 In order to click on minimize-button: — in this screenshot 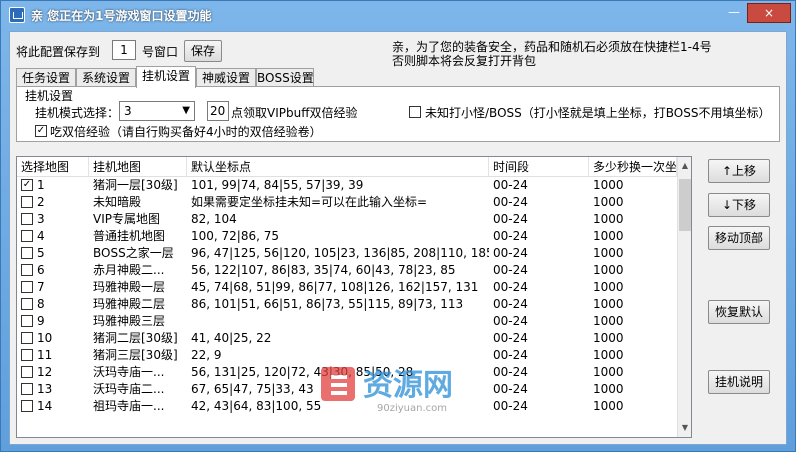, I will do `click(734, 13)`.